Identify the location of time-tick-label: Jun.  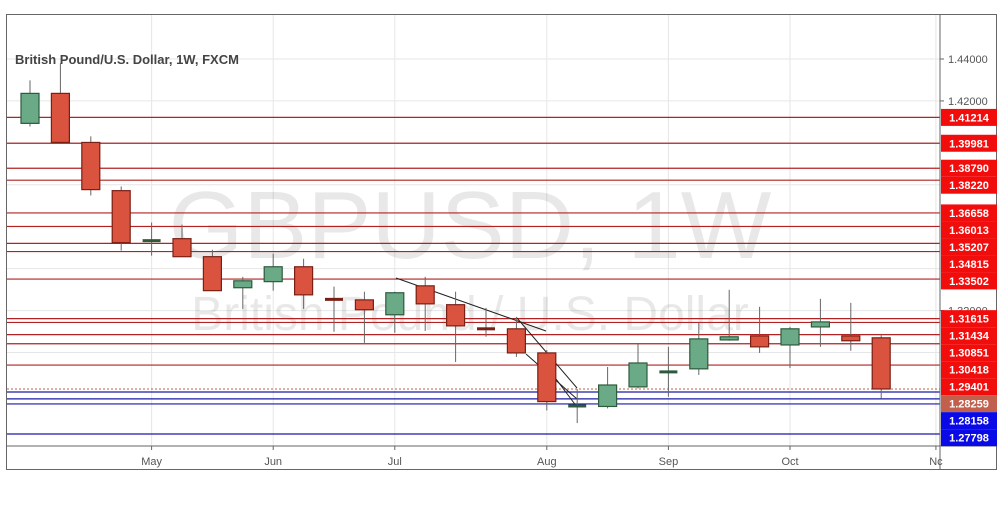
(273, 462).